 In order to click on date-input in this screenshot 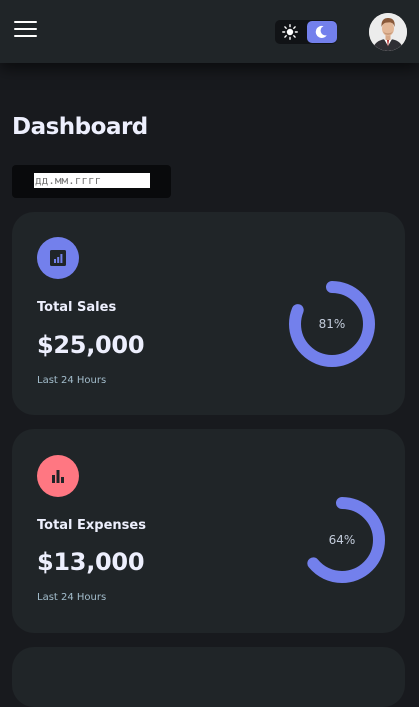, I will do `click(92, 180)`.